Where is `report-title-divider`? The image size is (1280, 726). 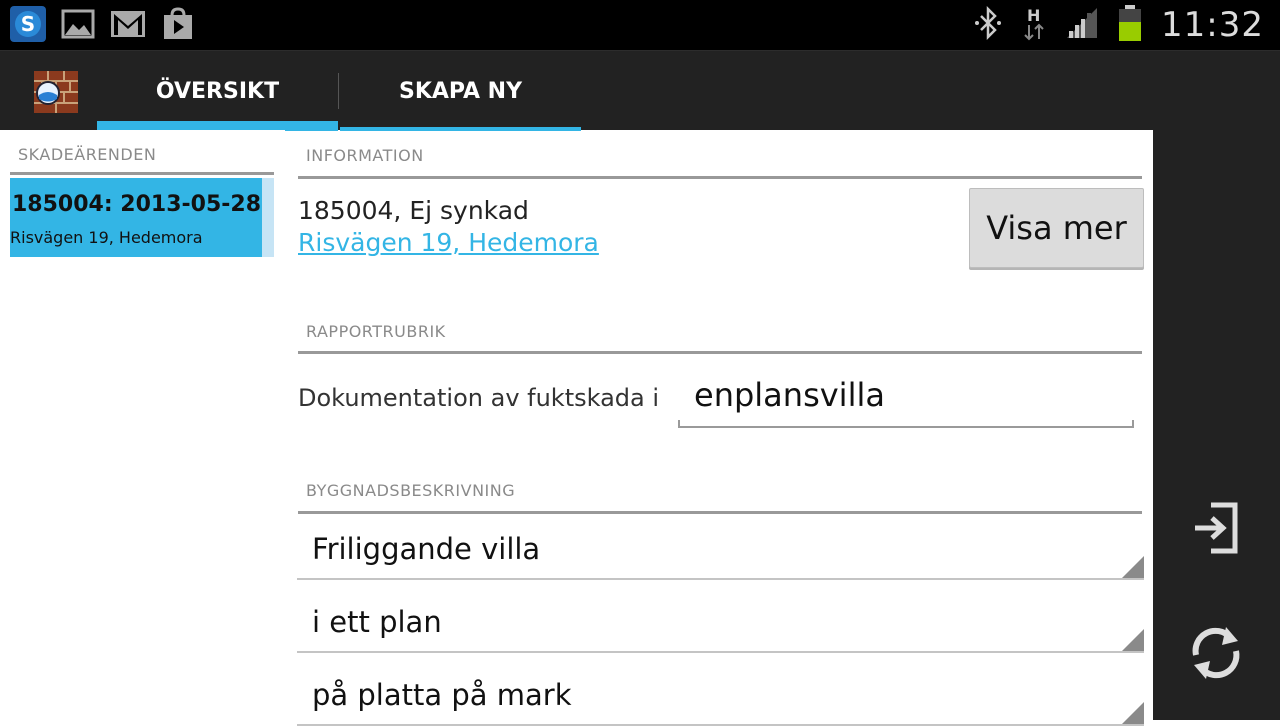
report-title-divider is located at coordinates (720, 352).